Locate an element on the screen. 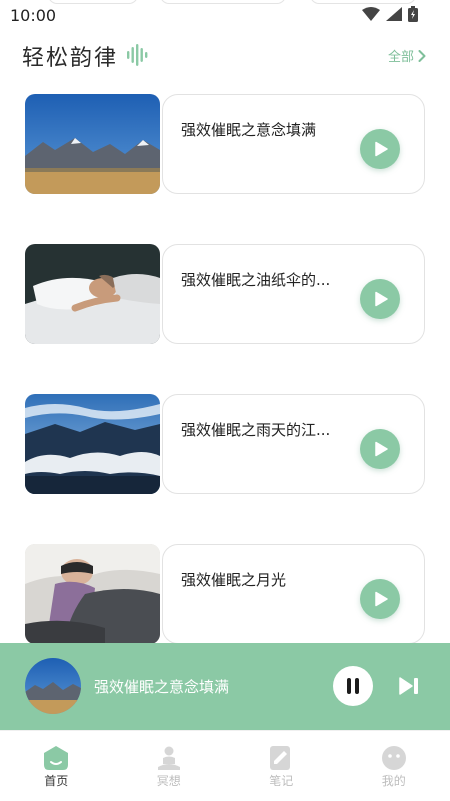 Image resolution: width=450 pixels, height=801 pixels. track-title: 强效催眠之月光 is located at coordinates (233, 579).